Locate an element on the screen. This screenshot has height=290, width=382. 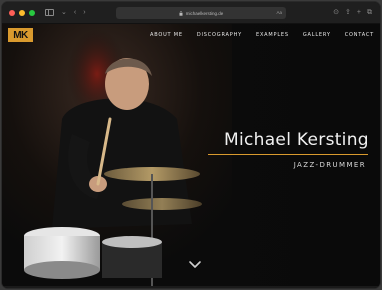
page-bottom-edge is located at coordinates (191, 287).